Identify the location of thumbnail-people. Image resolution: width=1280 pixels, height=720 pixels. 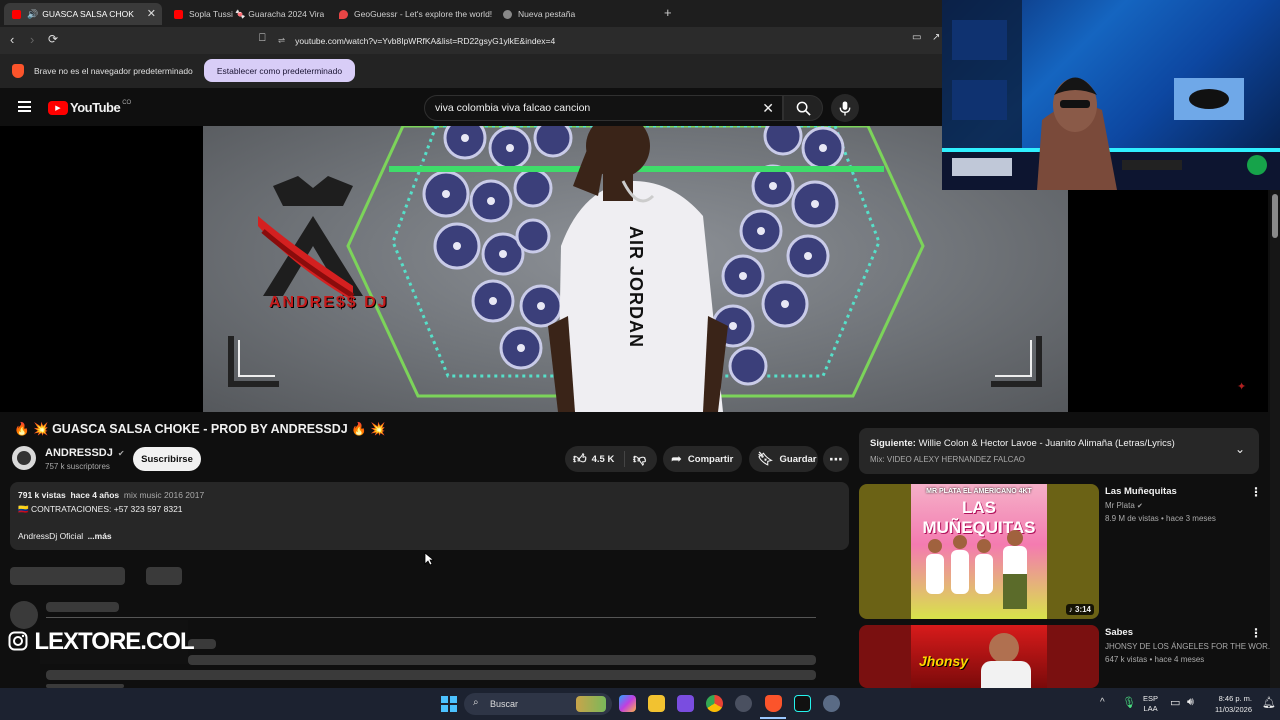
(976, 569).